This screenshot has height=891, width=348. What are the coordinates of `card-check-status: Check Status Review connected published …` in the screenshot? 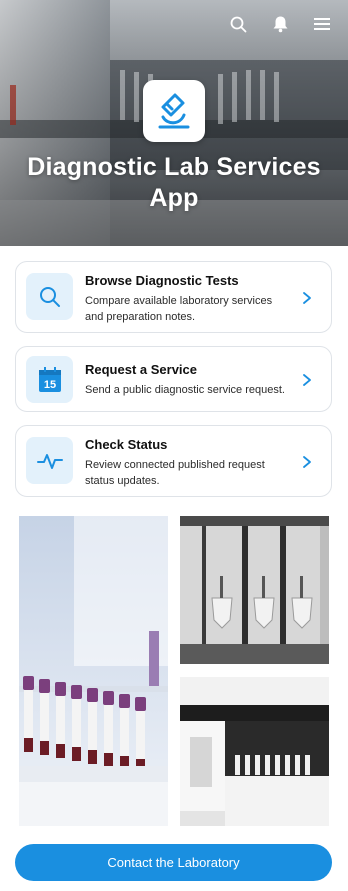 It's located at (173, 461).